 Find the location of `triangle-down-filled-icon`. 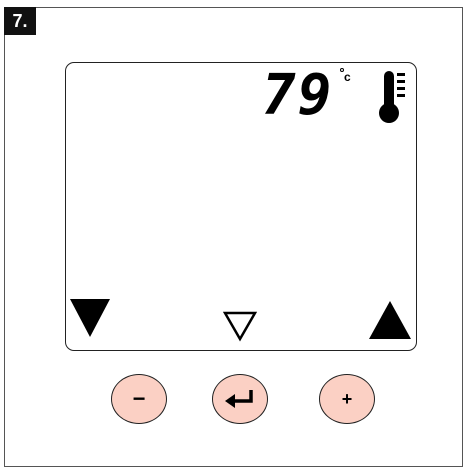

triangle-down-filled-icon is located at coordinates (90, 318).